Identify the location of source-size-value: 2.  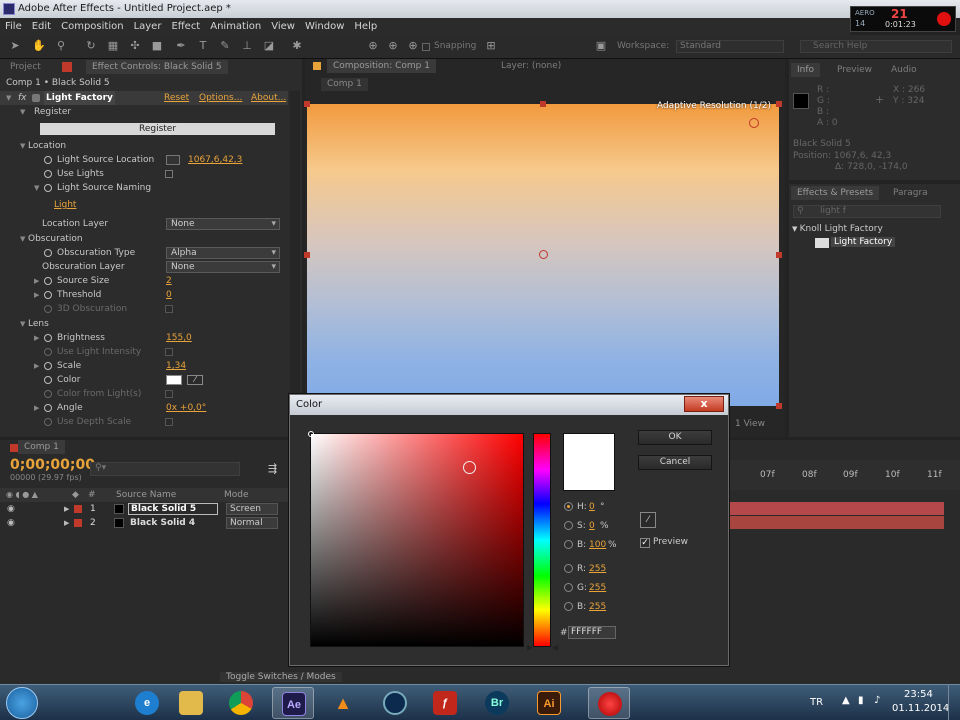
(169, 281).